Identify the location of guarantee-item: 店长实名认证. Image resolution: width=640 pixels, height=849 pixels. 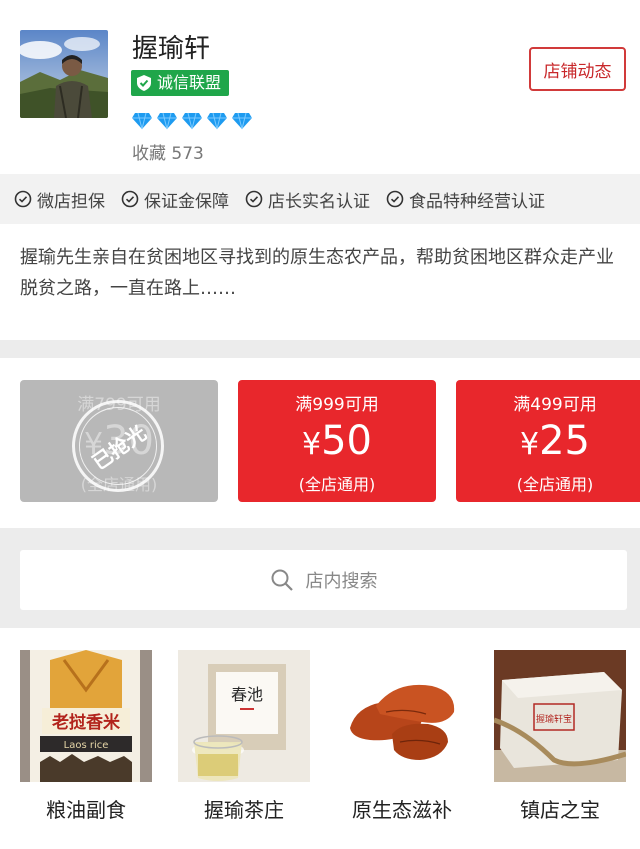
(307, 199).